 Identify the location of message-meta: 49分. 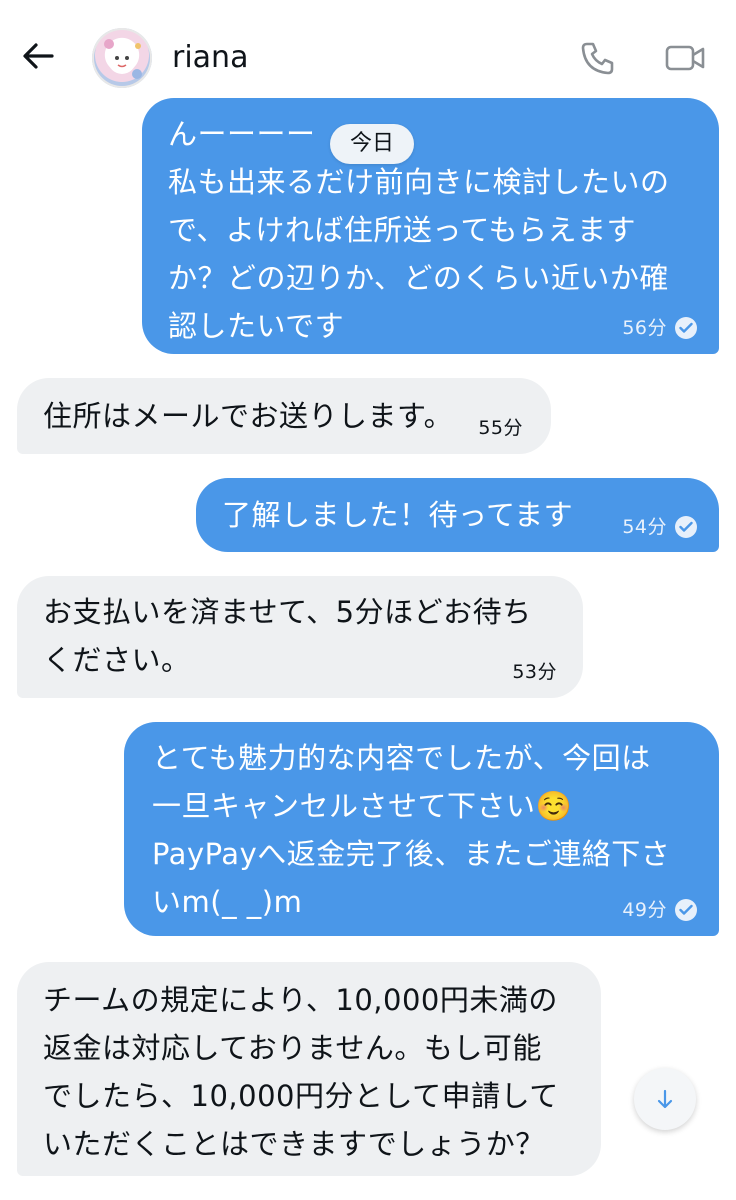
(659, 910).